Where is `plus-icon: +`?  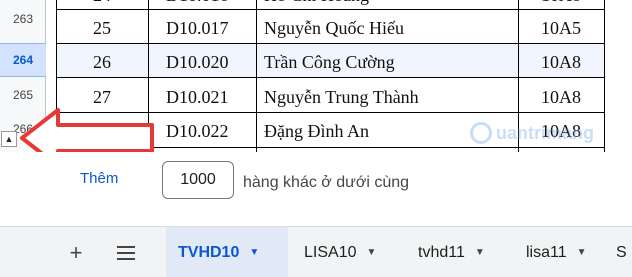 plus-icon: + is located at coordinates (76, 253).